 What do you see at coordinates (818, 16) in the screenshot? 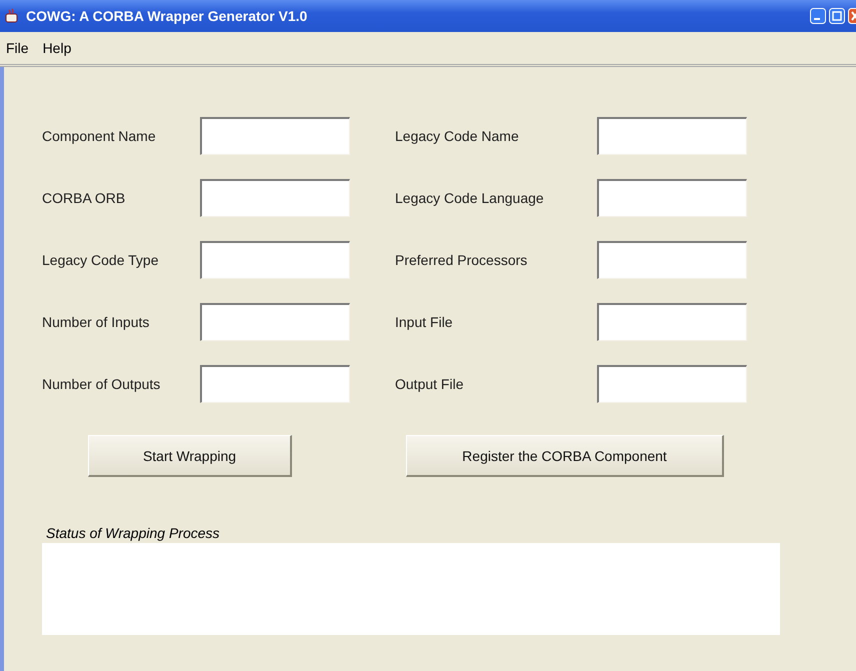
I see `minimize-icon` at bounding box center [818, 16].